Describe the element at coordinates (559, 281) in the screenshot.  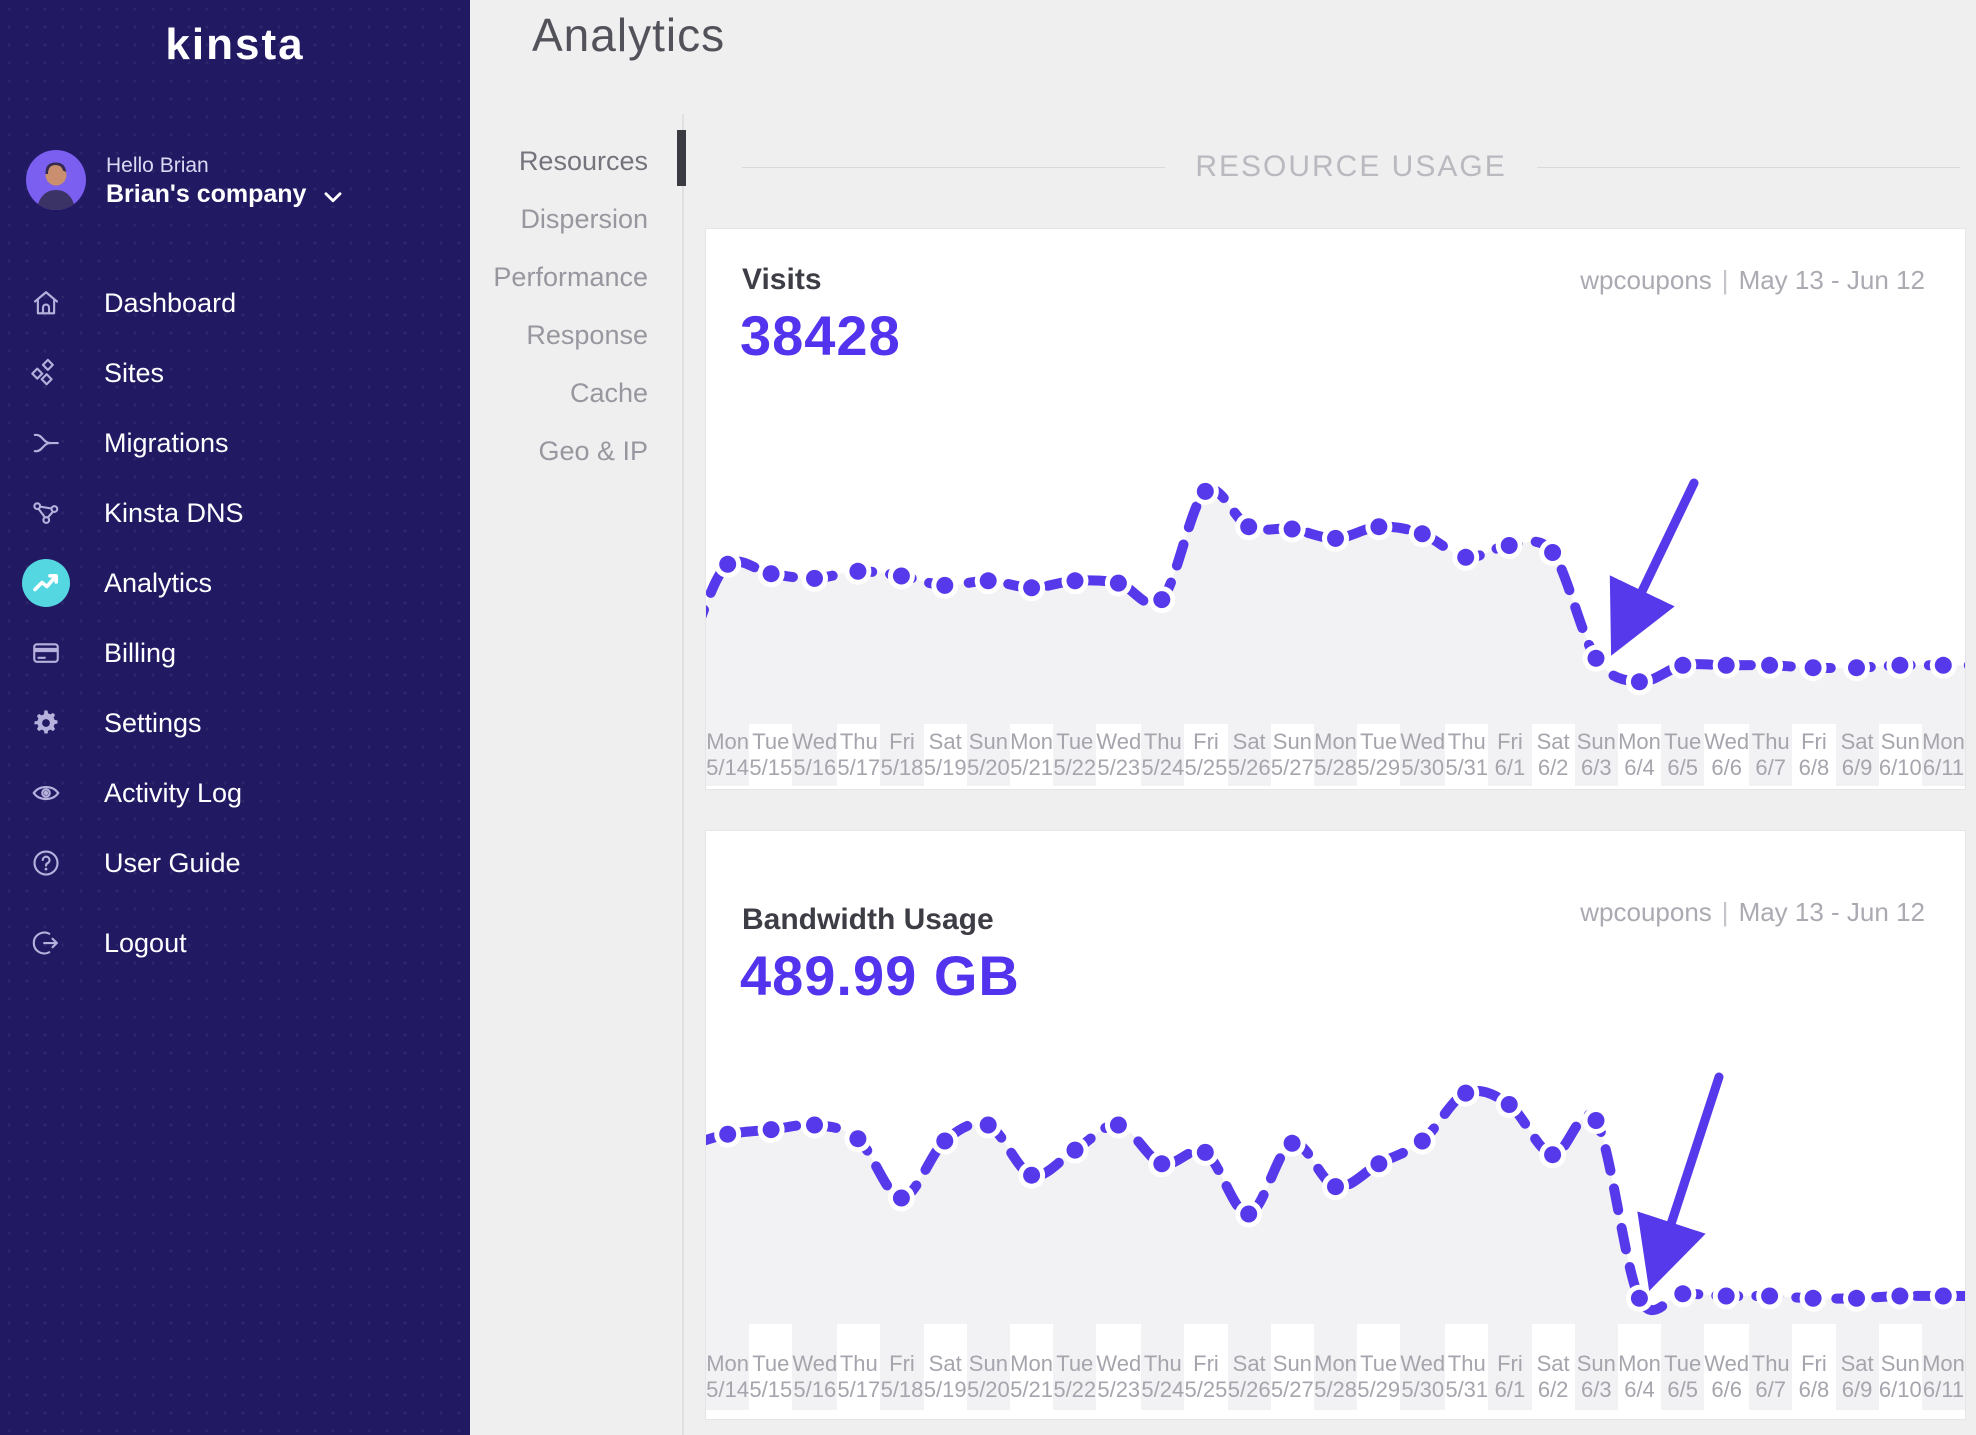
I see `subnav-item-performance: Performance` at that location.